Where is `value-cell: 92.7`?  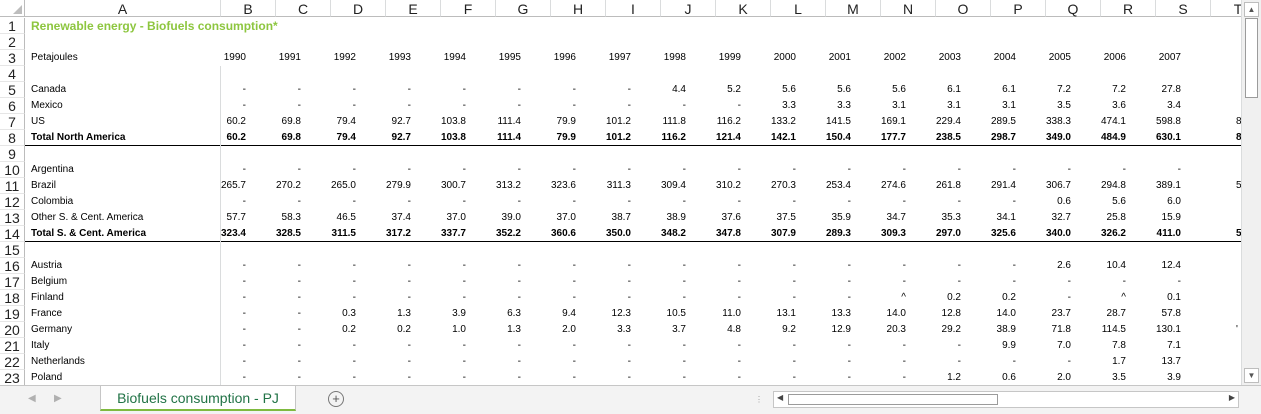 value-cell: 92.7 is located at coordinates (401, 138).